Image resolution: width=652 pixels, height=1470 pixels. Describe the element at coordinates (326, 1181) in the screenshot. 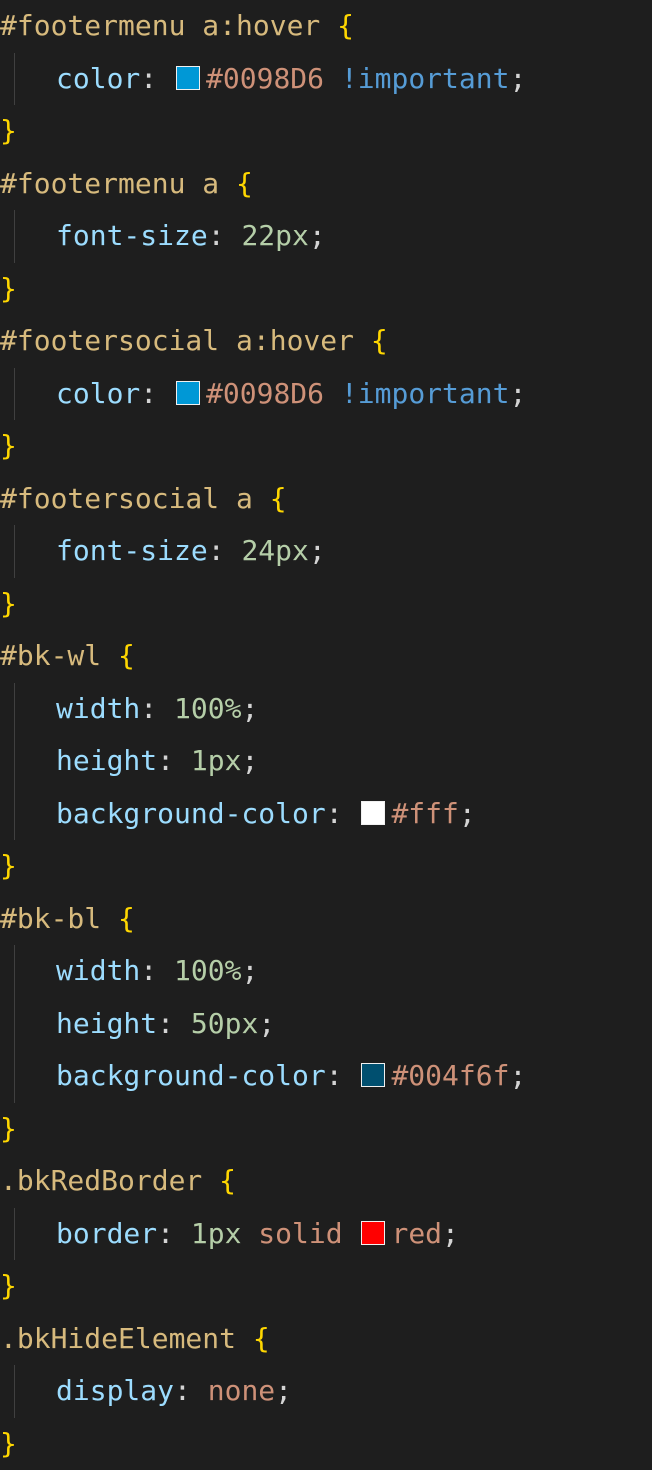

I see `code-line: .bkRedBorder {` at that location.